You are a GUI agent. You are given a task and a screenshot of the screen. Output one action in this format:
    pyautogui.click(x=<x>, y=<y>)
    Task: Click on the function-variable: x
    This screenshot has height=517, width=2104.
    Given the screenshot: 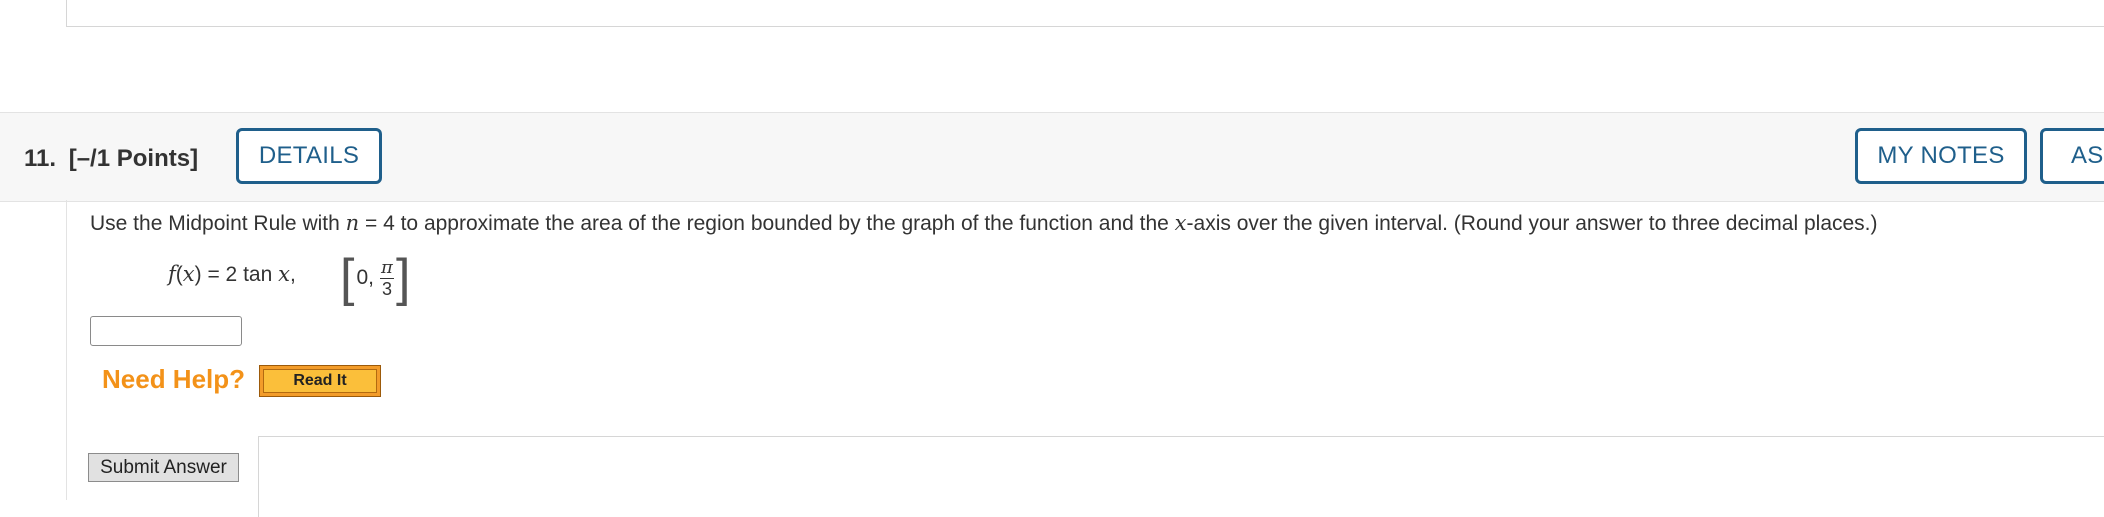 What is the action you would take?
    pyautogui.click(x=188, y=274)
    